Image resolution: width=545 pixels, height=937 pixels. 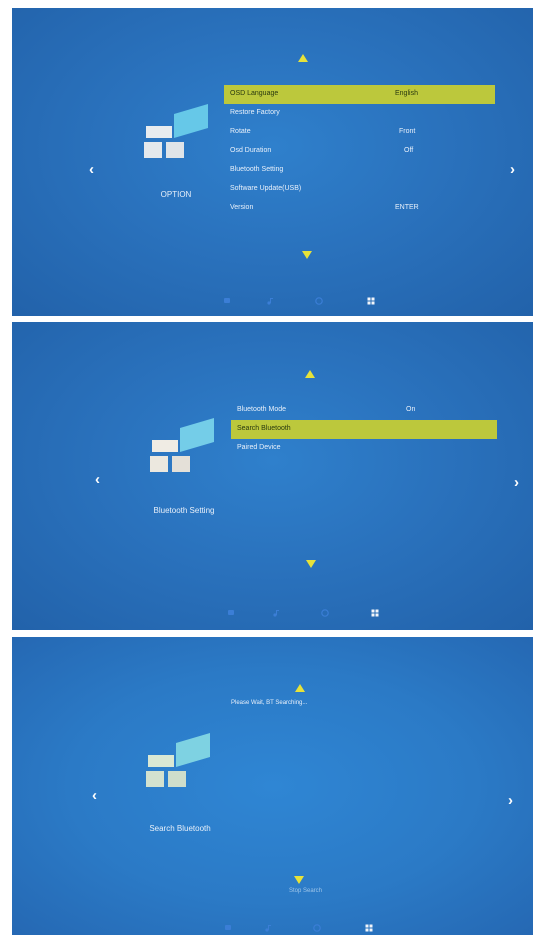 What do you see at coordinates (359, 208) in the screenshot?
I see `menu-item-version: Version ENTER` at bounding box center [359, 208].